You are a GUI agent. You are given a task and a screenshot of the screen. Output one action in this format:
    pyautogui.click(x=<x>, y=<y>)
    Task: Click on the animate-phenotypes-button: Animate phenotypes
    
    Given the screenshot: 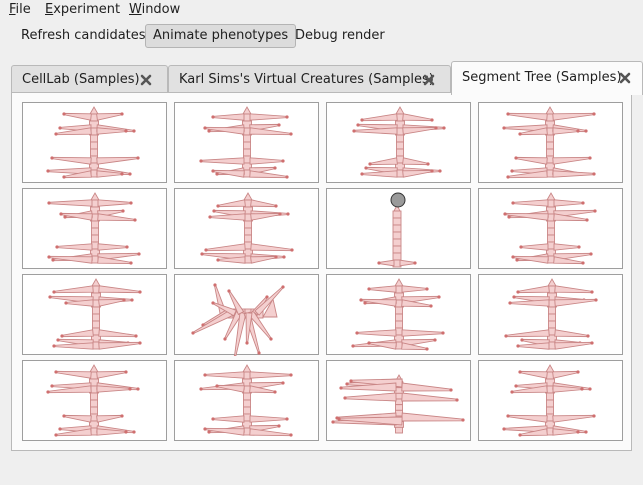 What is the action you would take?
    pyautogui.click(x=221, y=36)
    